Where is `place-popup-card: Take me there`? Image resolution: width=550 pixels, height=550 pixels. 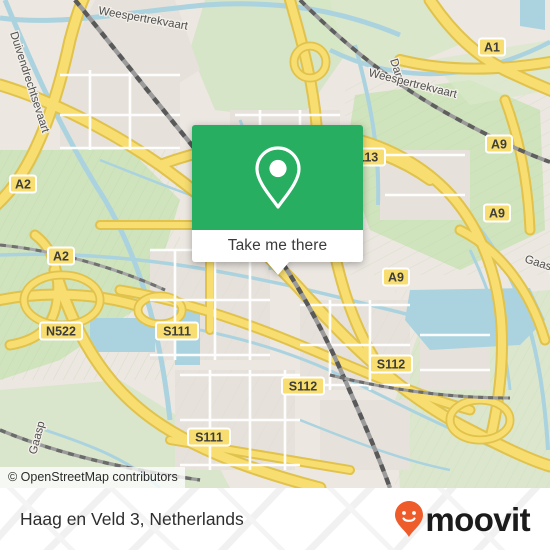 place-popup-card: Take me there is located at coordinates (277, 200).